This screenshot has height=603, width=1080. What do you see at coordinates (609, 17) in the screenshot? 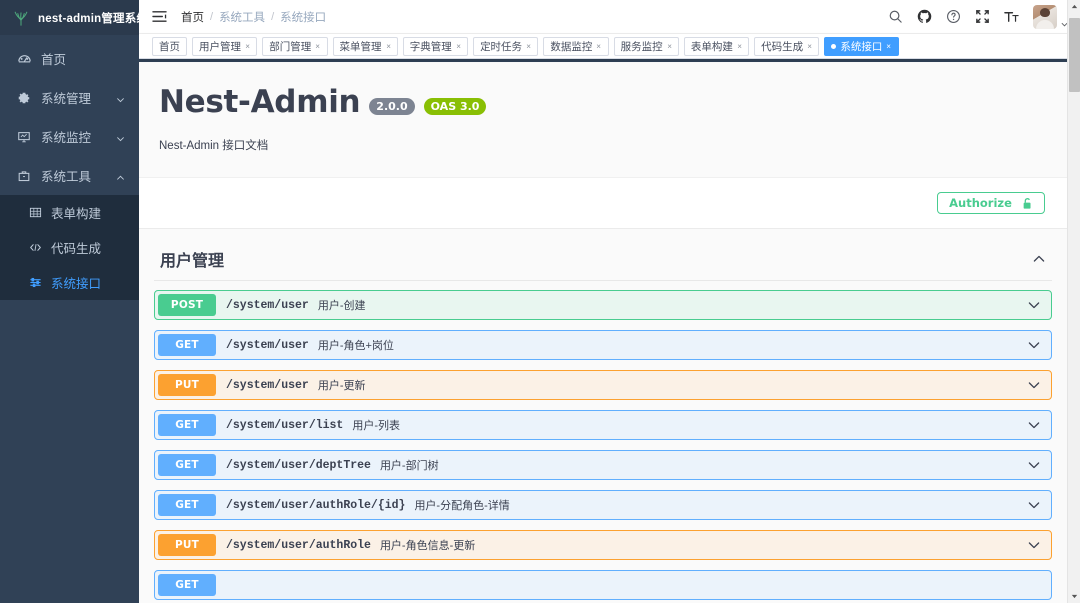
I see `navbar: 首页 / 系统工具 / 系统接口` at bounding box center [609, 17].